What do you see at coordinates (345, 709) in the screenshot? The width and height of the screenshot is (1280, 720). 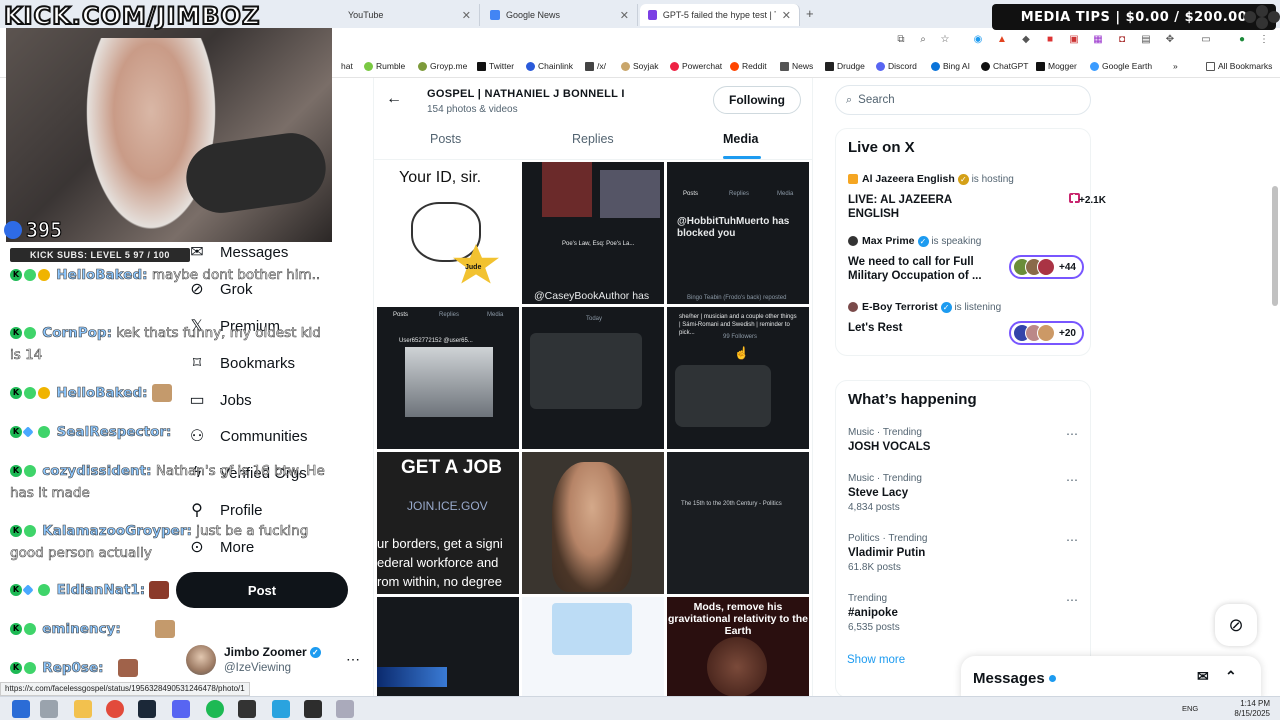 I see `app-icon` at bounding box center [345, 709].